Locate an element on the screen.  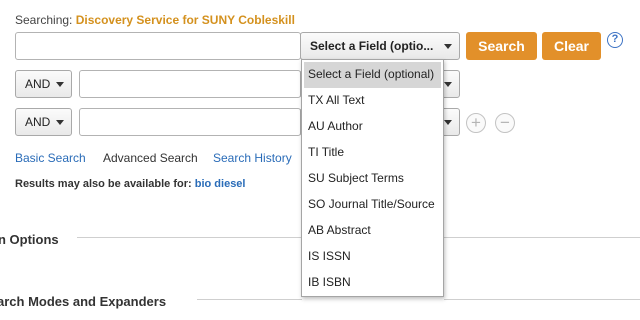
dropdown-option: SU Subject Terms is located at coordinates (372, 179).